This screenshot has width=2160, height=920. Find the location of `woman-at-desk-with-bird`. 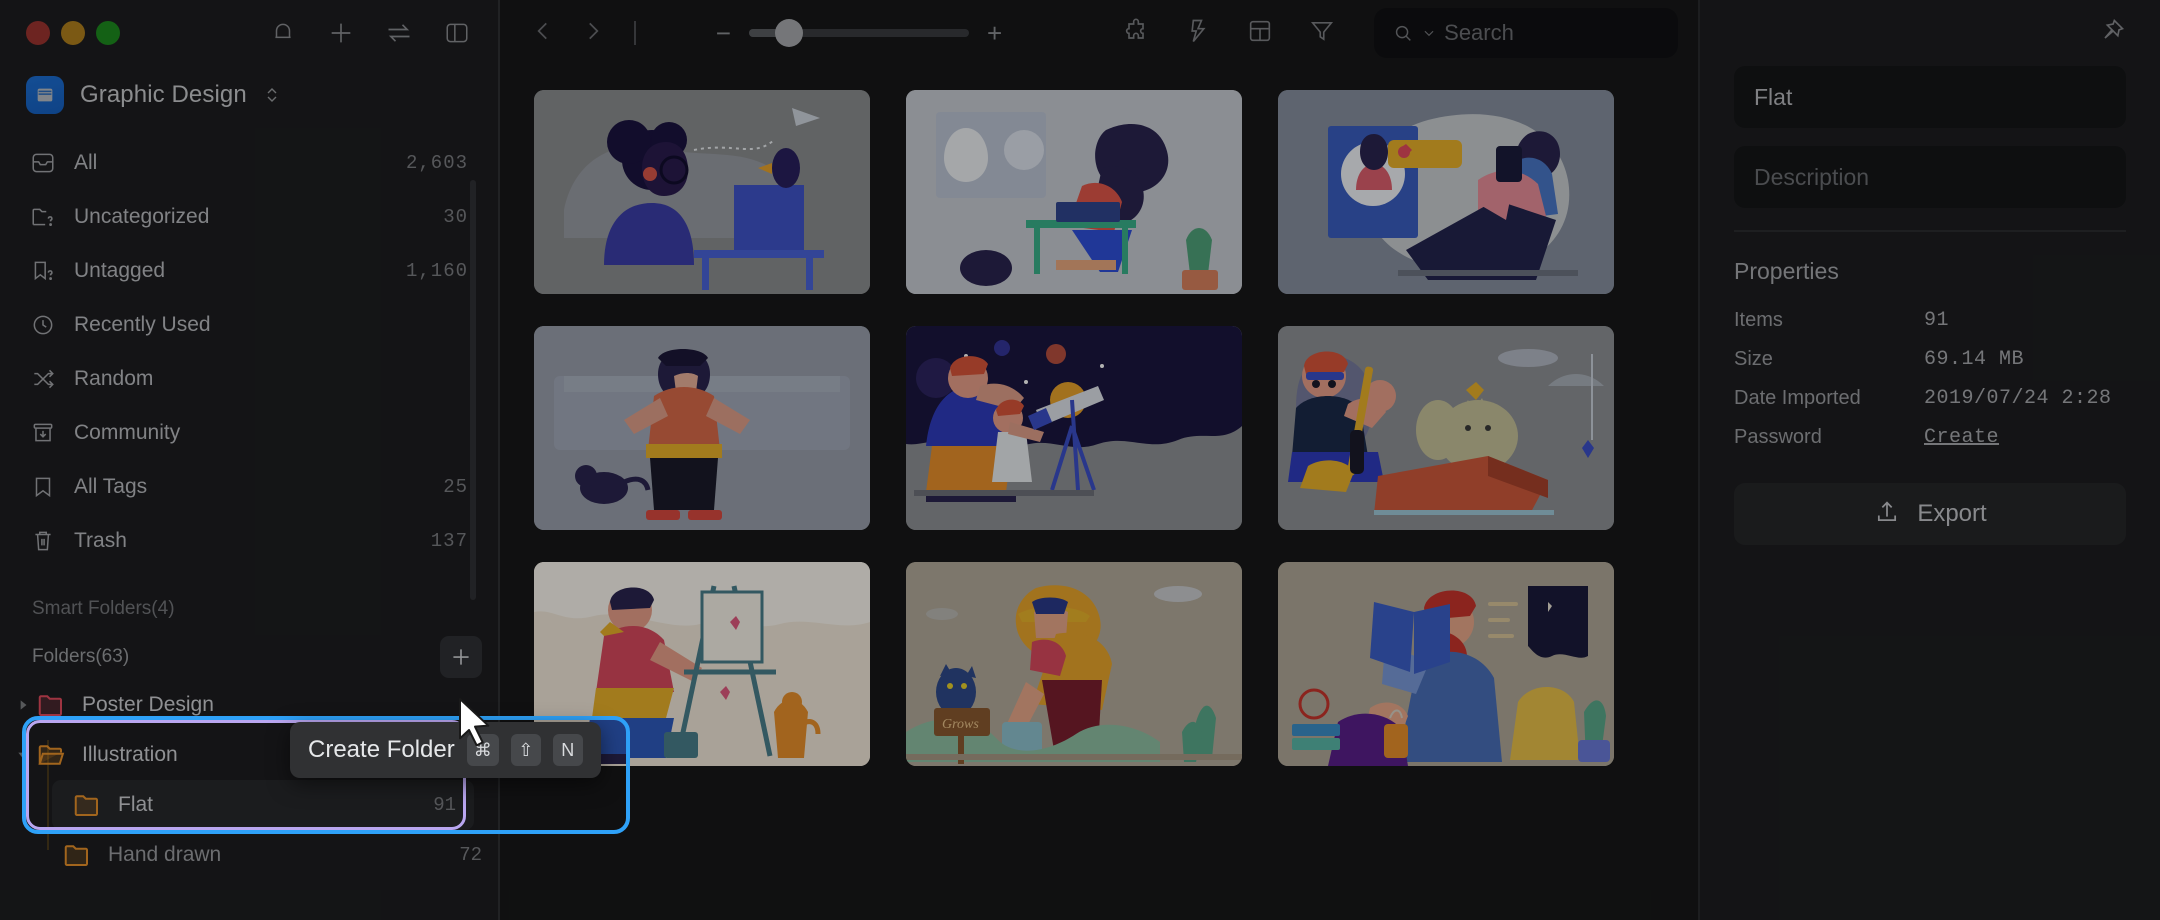

woman-at-desk-with-bird is located at coordinates (702, 192).